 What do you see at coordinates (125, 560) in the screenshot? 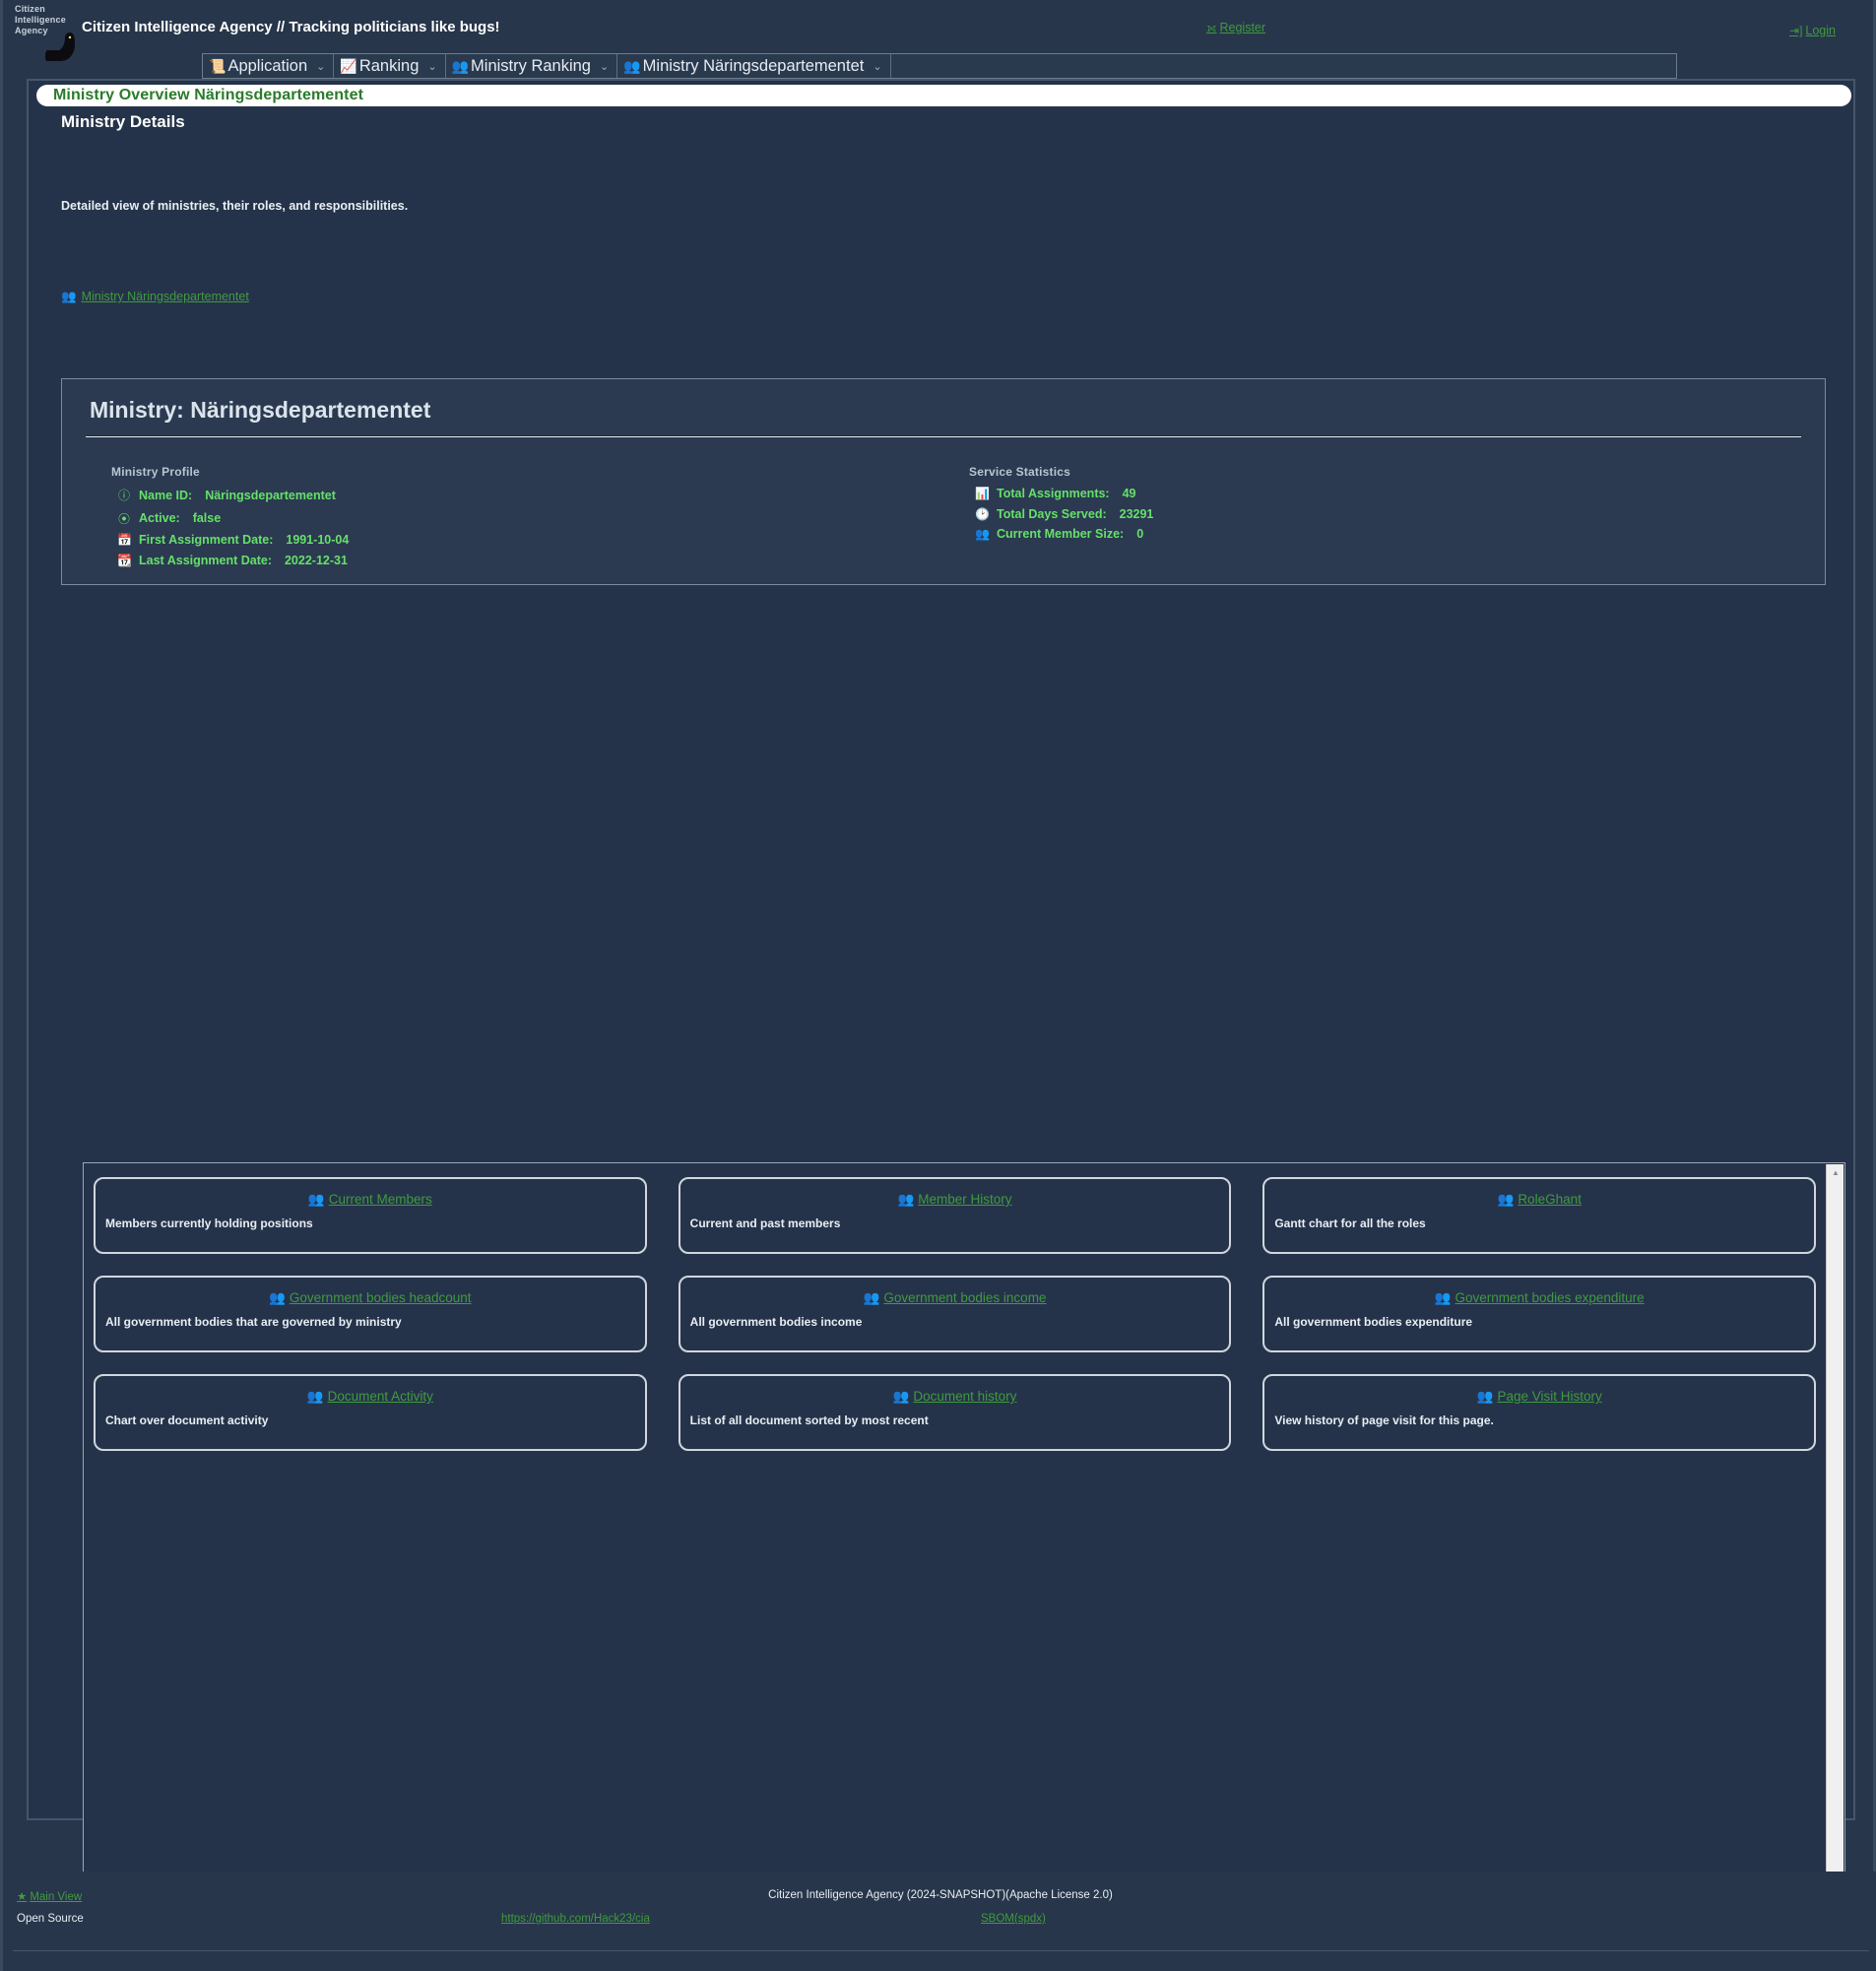
I see `calendar-clock-icon: 📆` at bounding box center [125, 560].